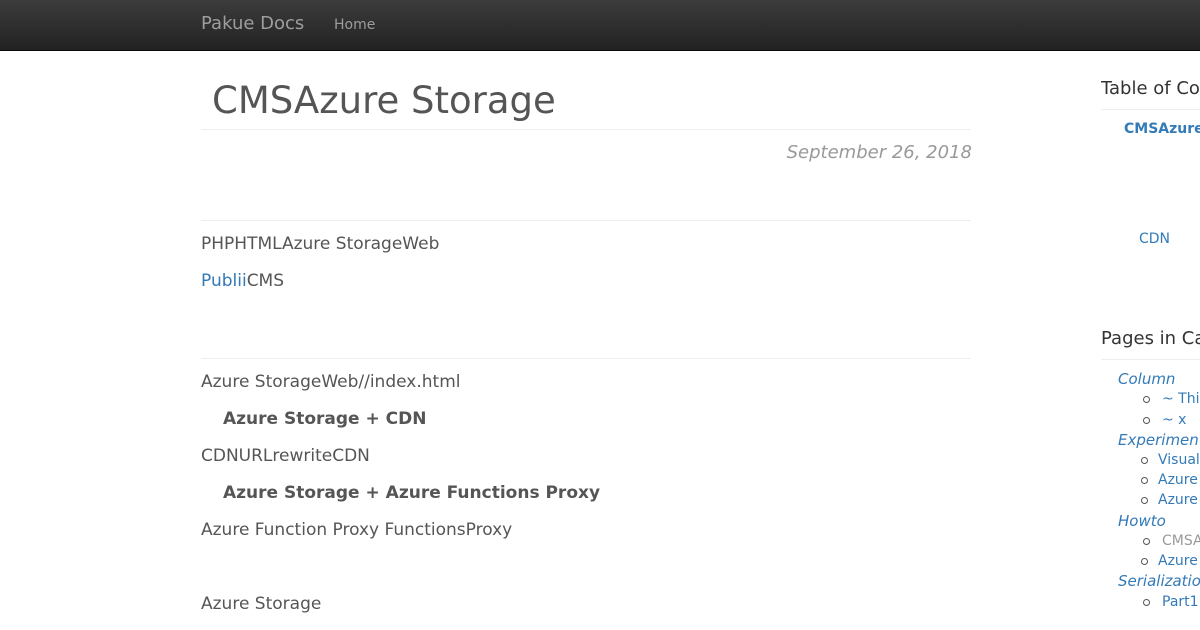  Describe the element at coordinates (354, 25) in the screenshot. I see `nav-home-link: Home` at that location.